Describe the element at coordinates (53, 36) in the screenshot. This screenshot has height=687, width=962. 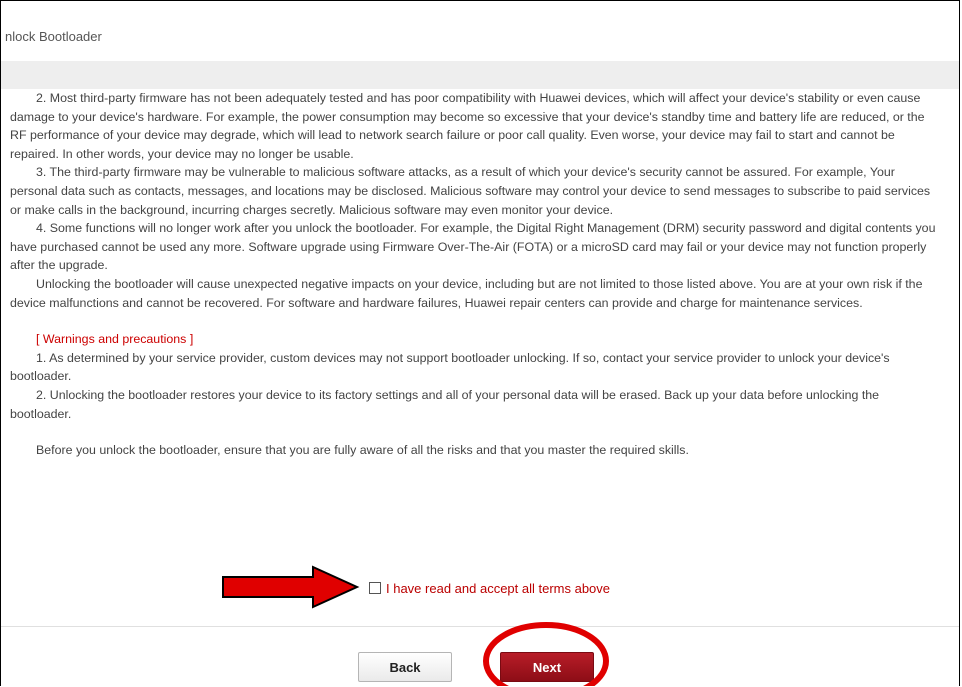
I see `dialog-title: nlock Bootloader` at that location.